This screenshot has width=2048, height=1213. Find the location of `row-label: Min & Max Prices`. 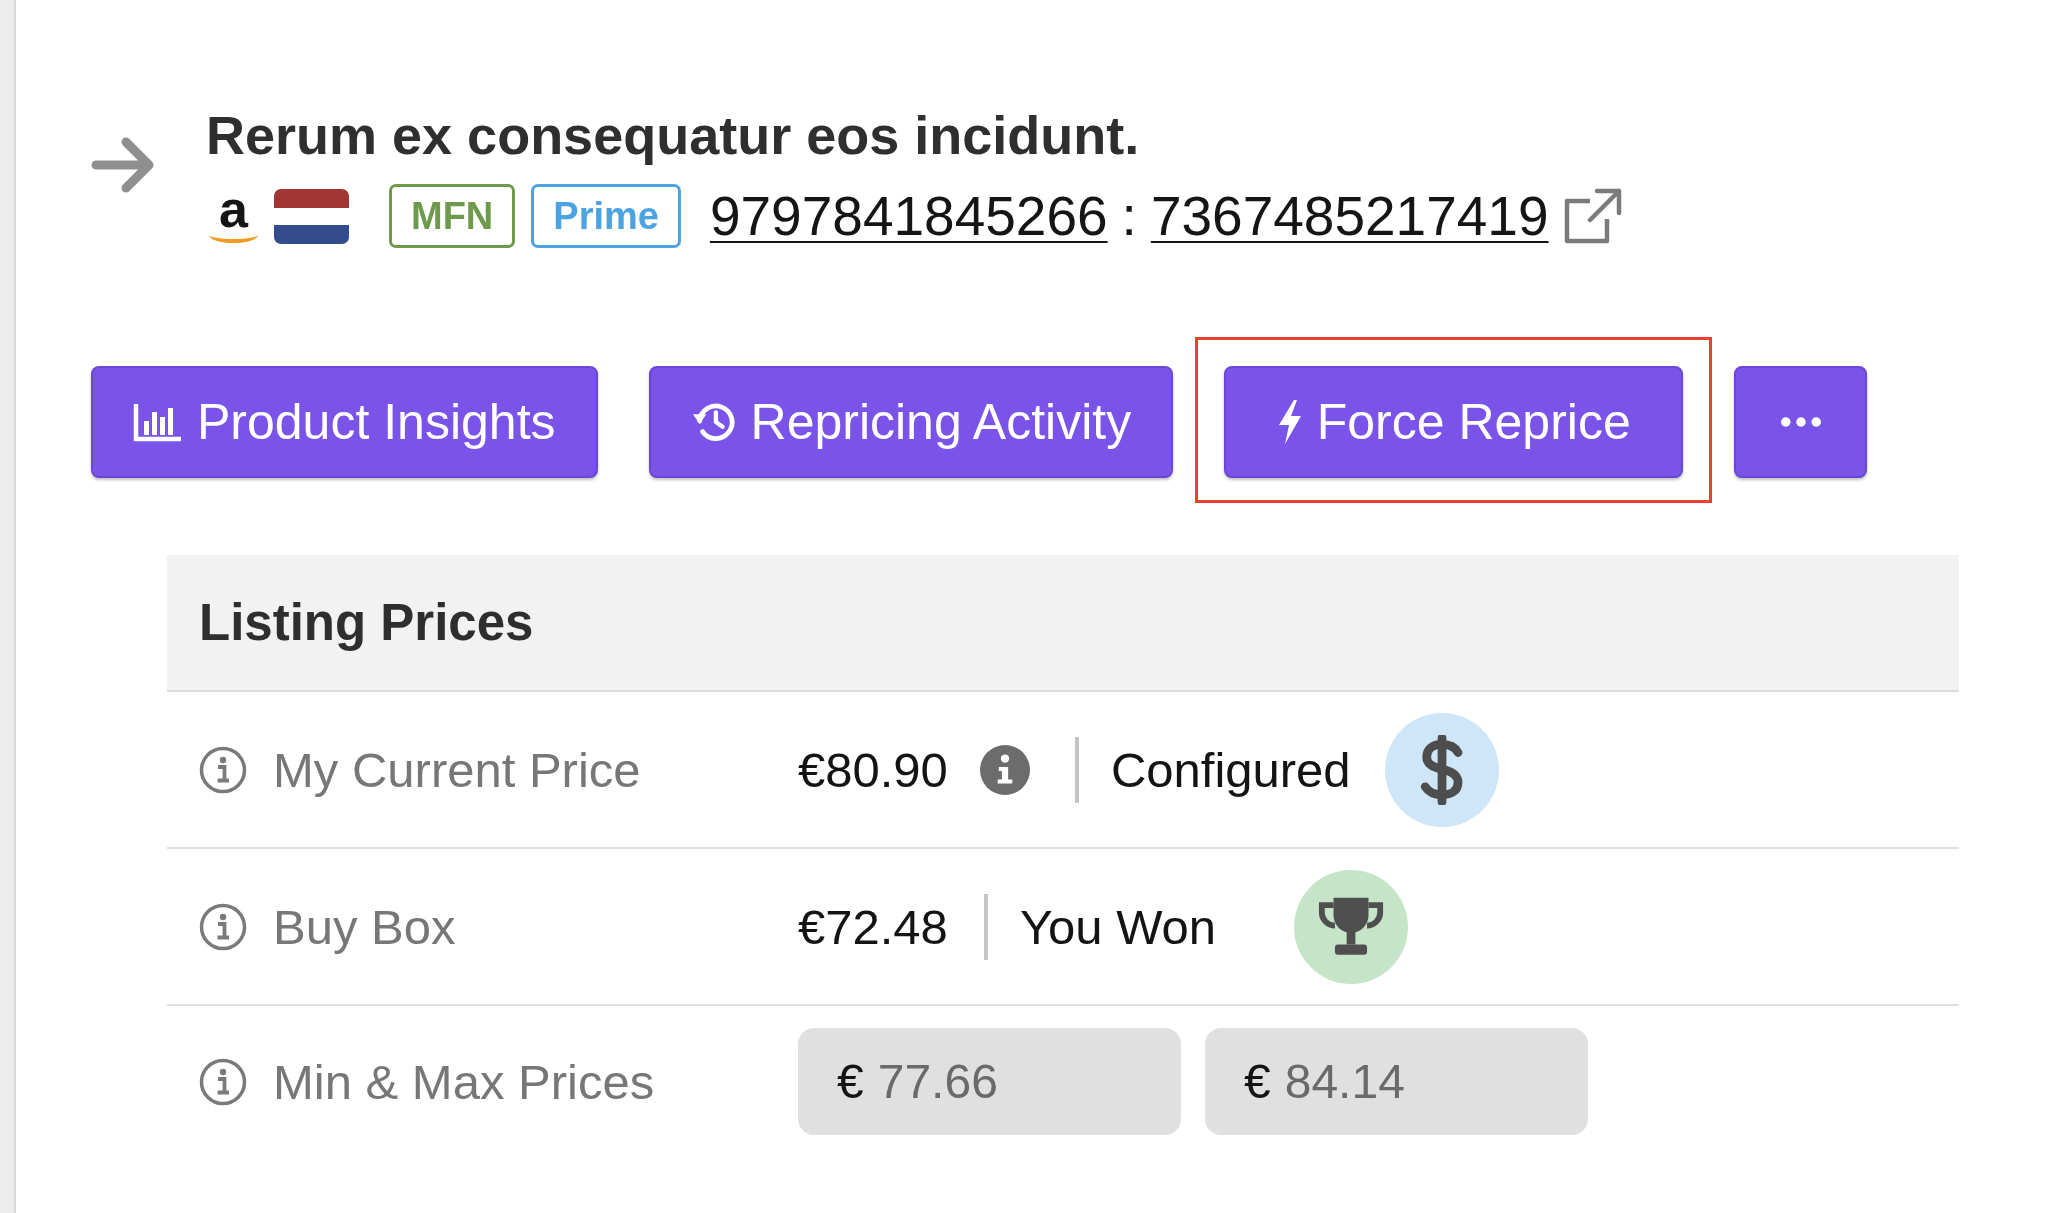

row-label: Min & Max Prices is located at coordinates (464, 1081).